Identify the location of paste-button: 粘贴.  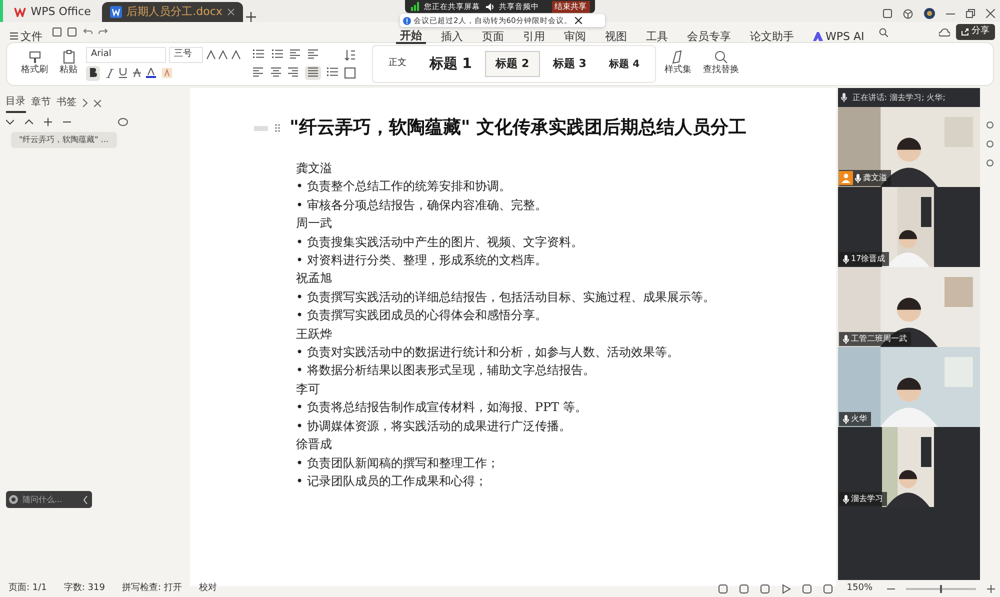
(68, 64).